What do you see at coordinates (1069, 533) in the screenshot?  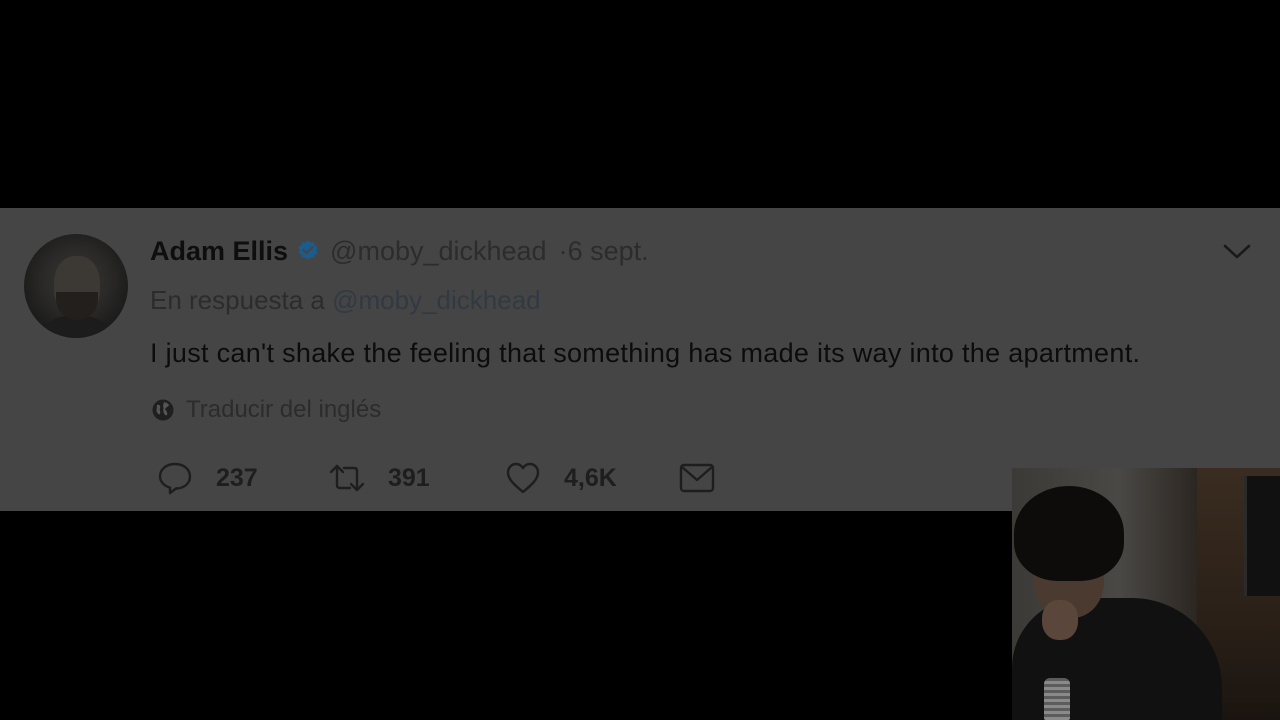 I see `webcam-person-hair` at bounding box center [1069, 533].